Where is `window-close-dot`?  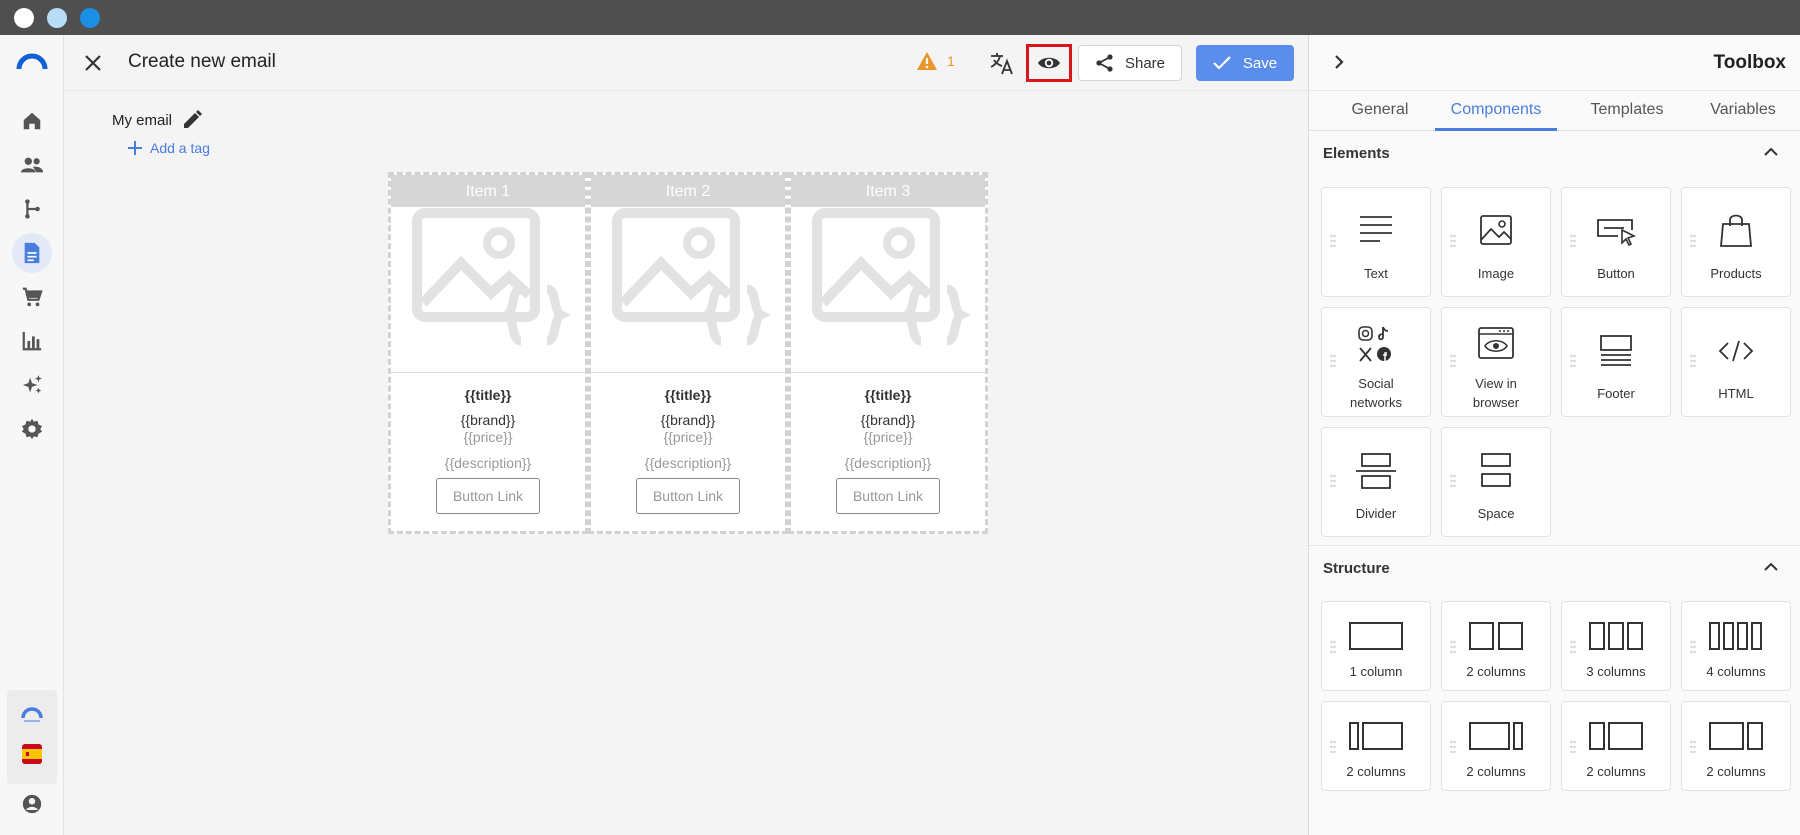
window-close-dot is located at coordinates (24, 18).